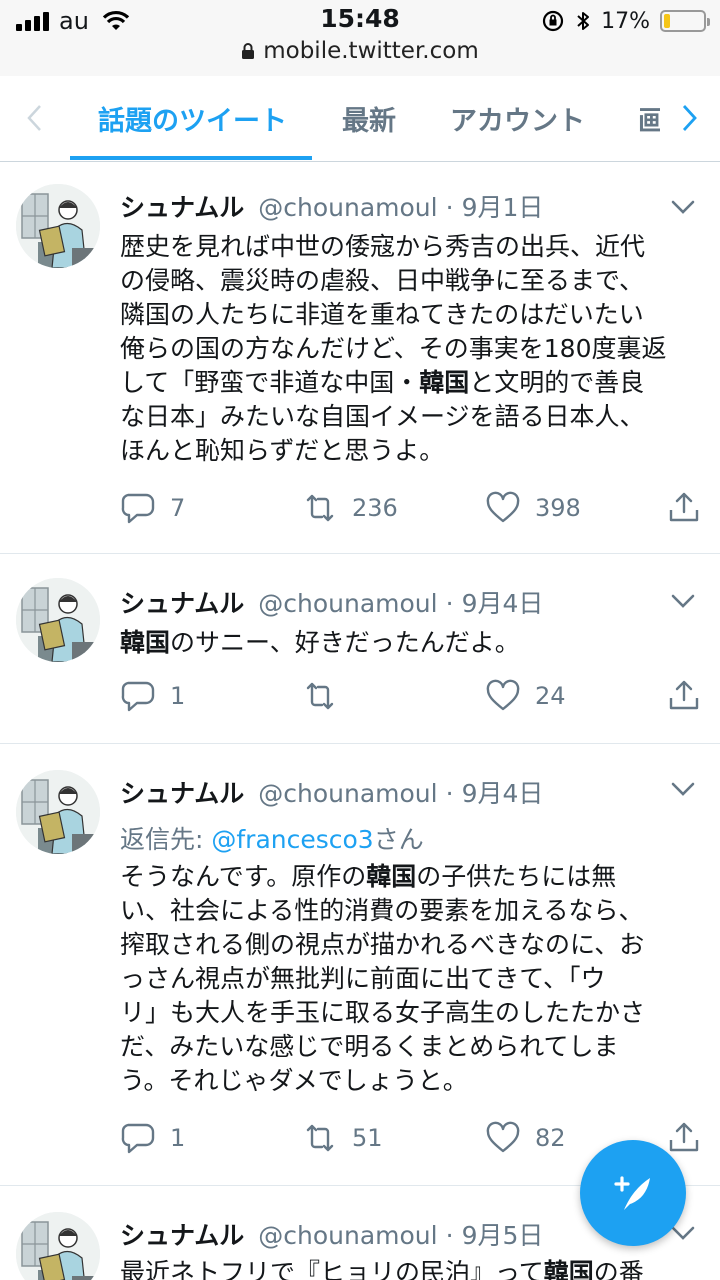  I want to click on tab-accounts: アカウント, so click(517, 118).